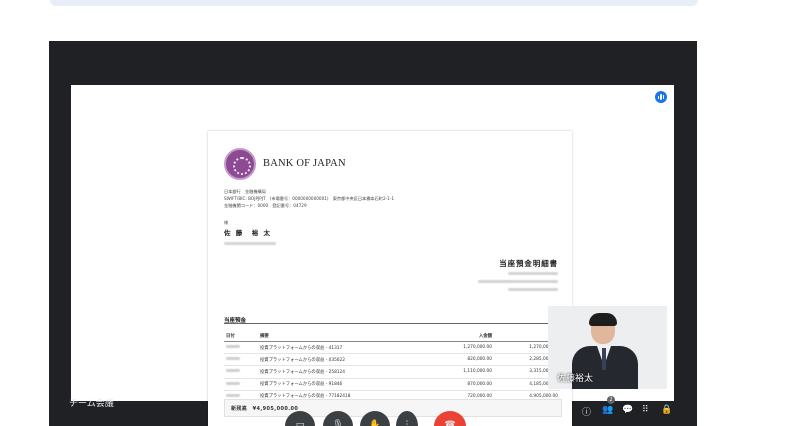 The image size is (800, 426). I want to click on meeting-name: チーム会議, so click(91, 404).